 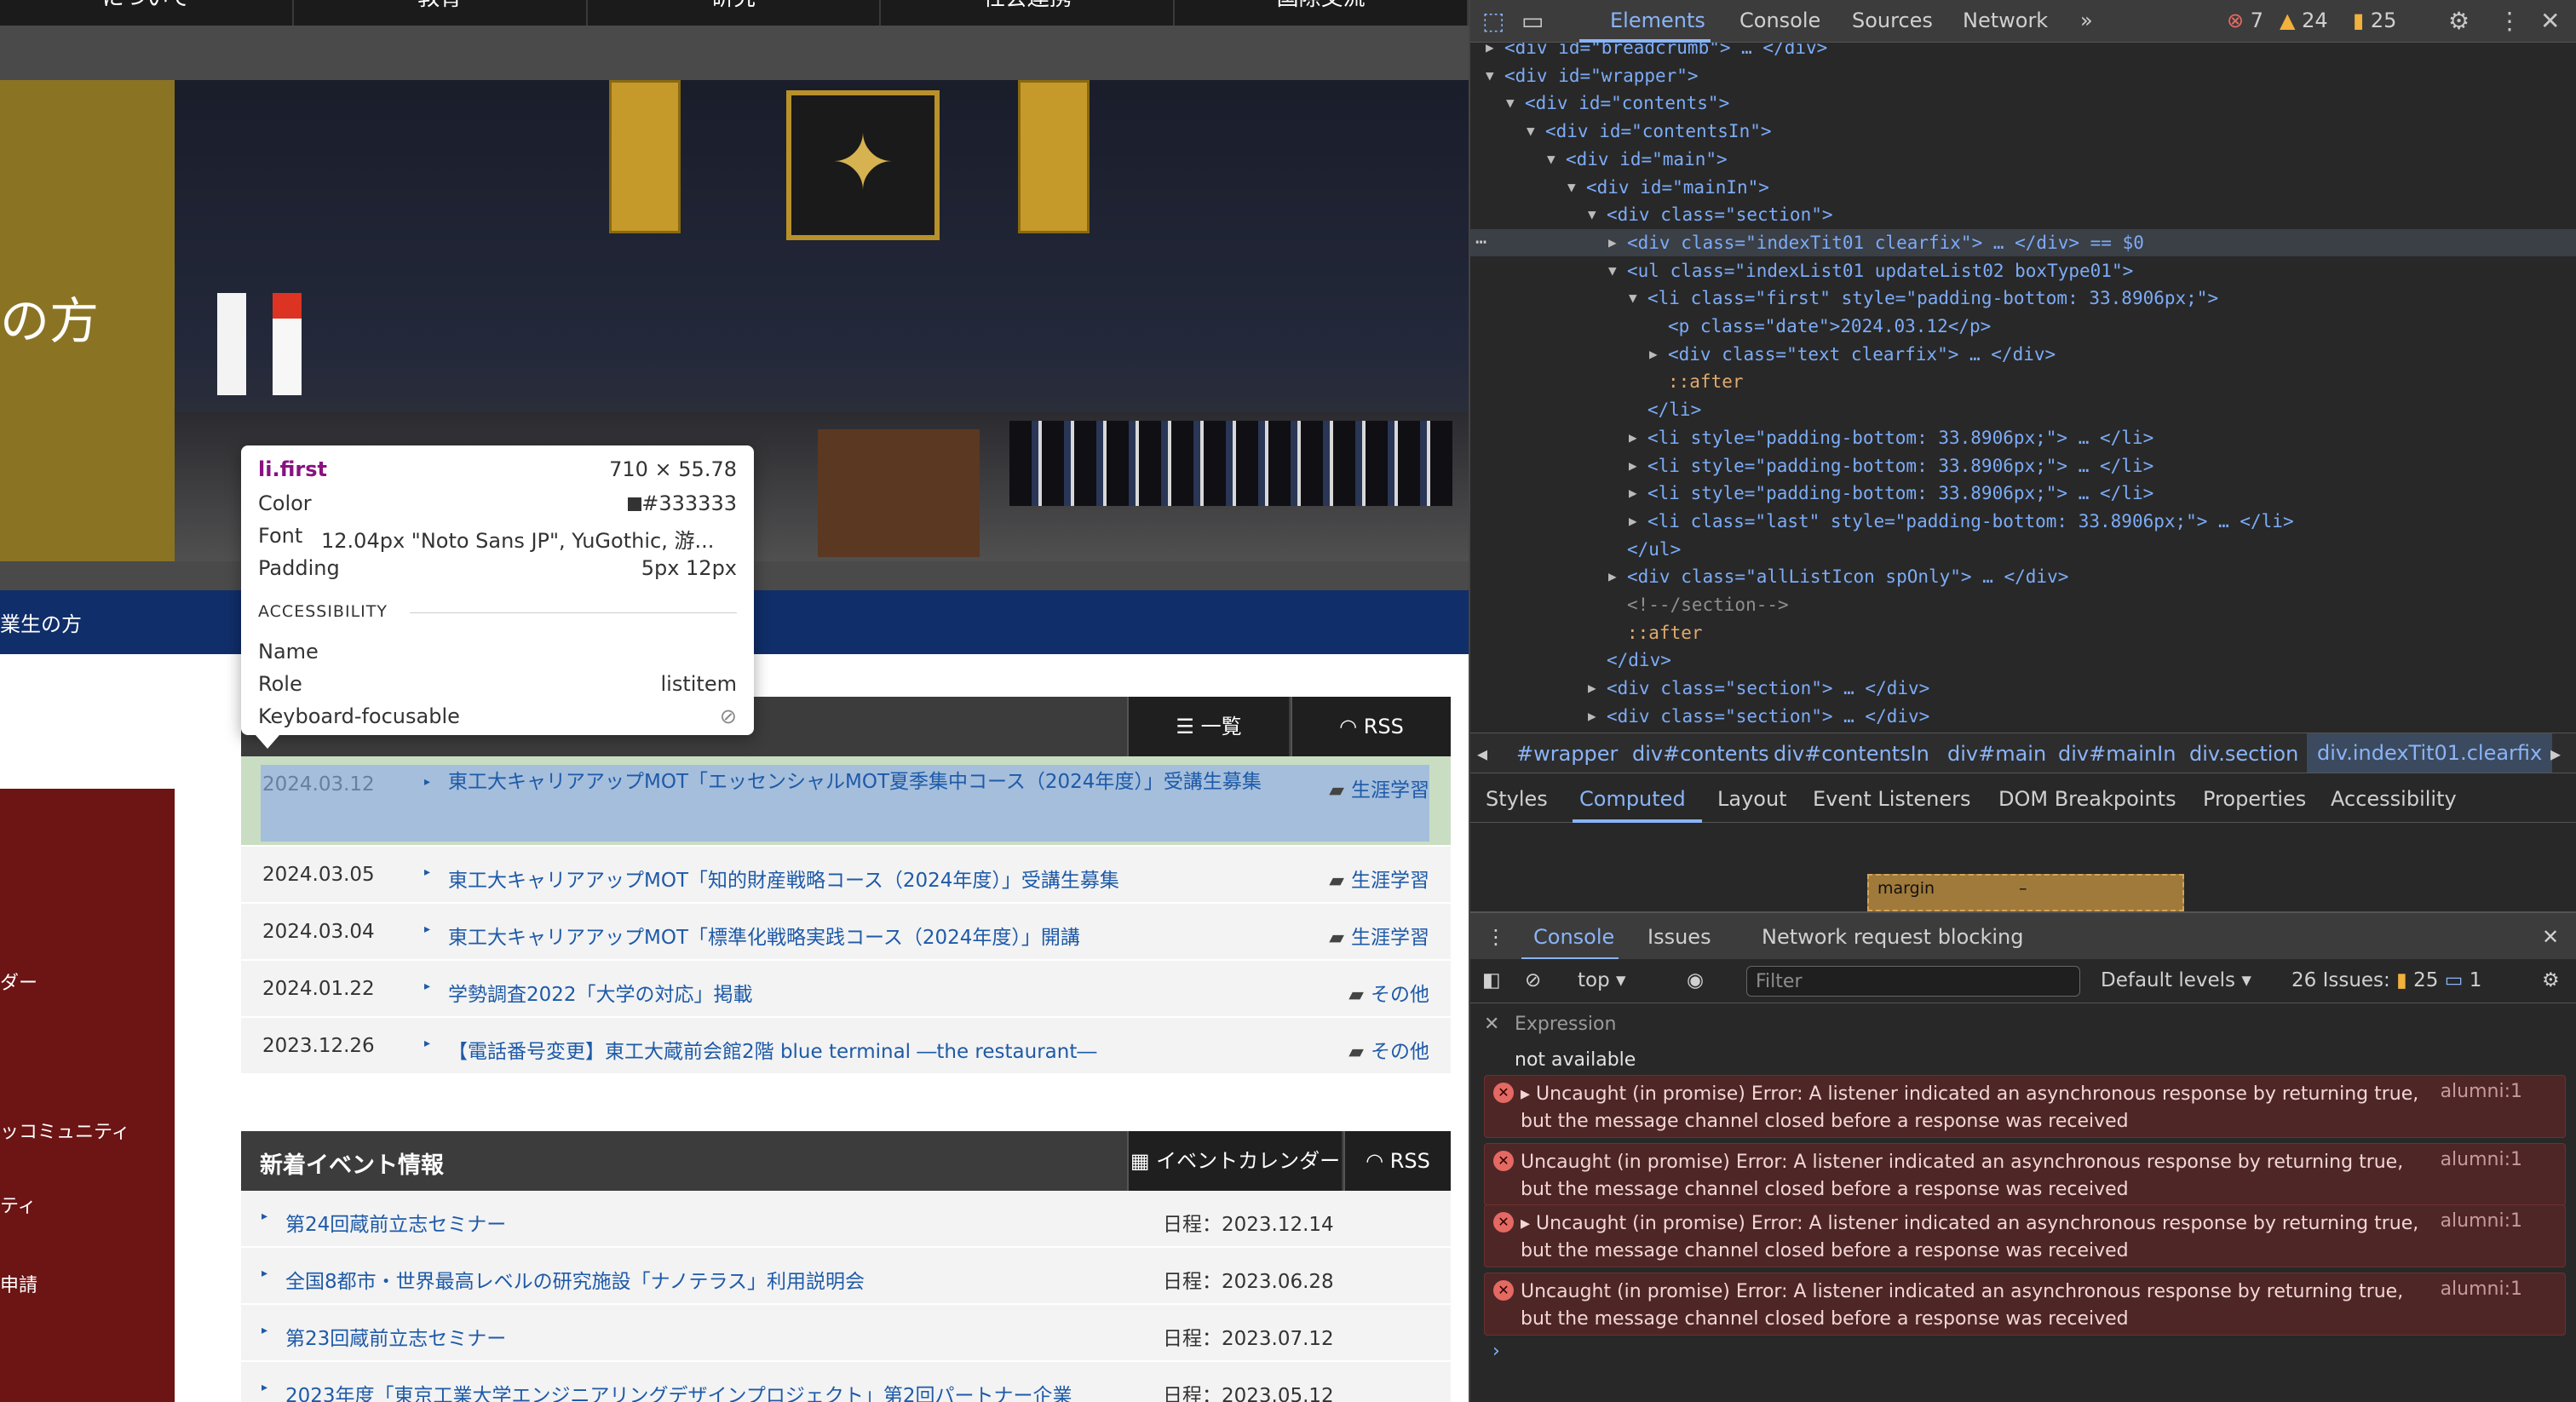 I want to click on dom-node: </li>, so click(x=2023, y=409).